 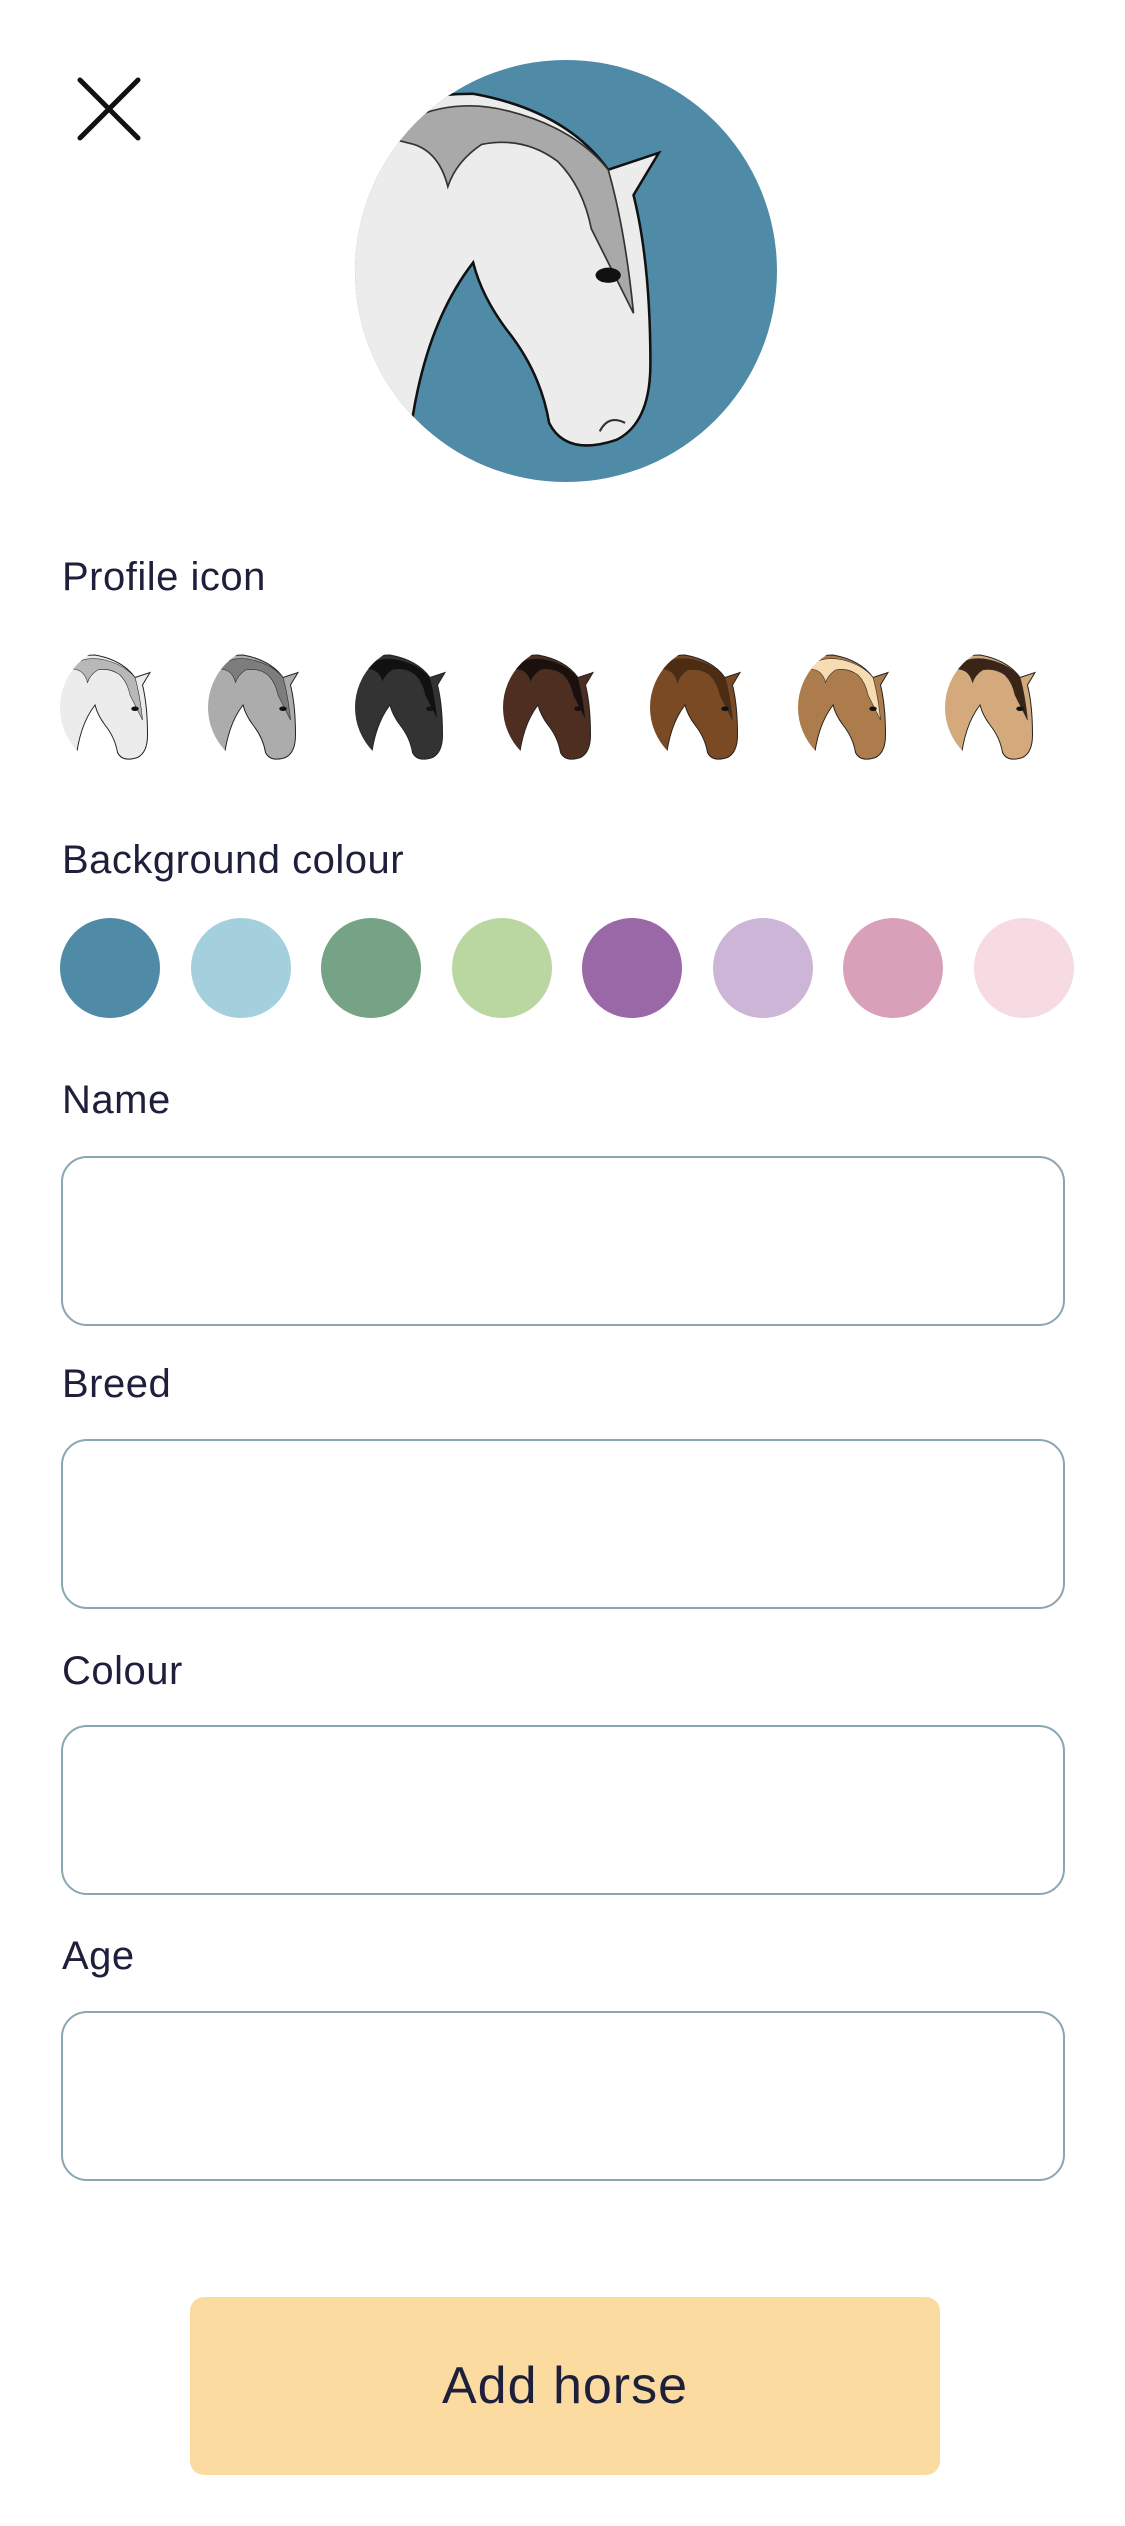 What do you see at coordinates (116, 1100) in the screenshot?
I see `name-label: Name` at bounding box center [116, 1100].